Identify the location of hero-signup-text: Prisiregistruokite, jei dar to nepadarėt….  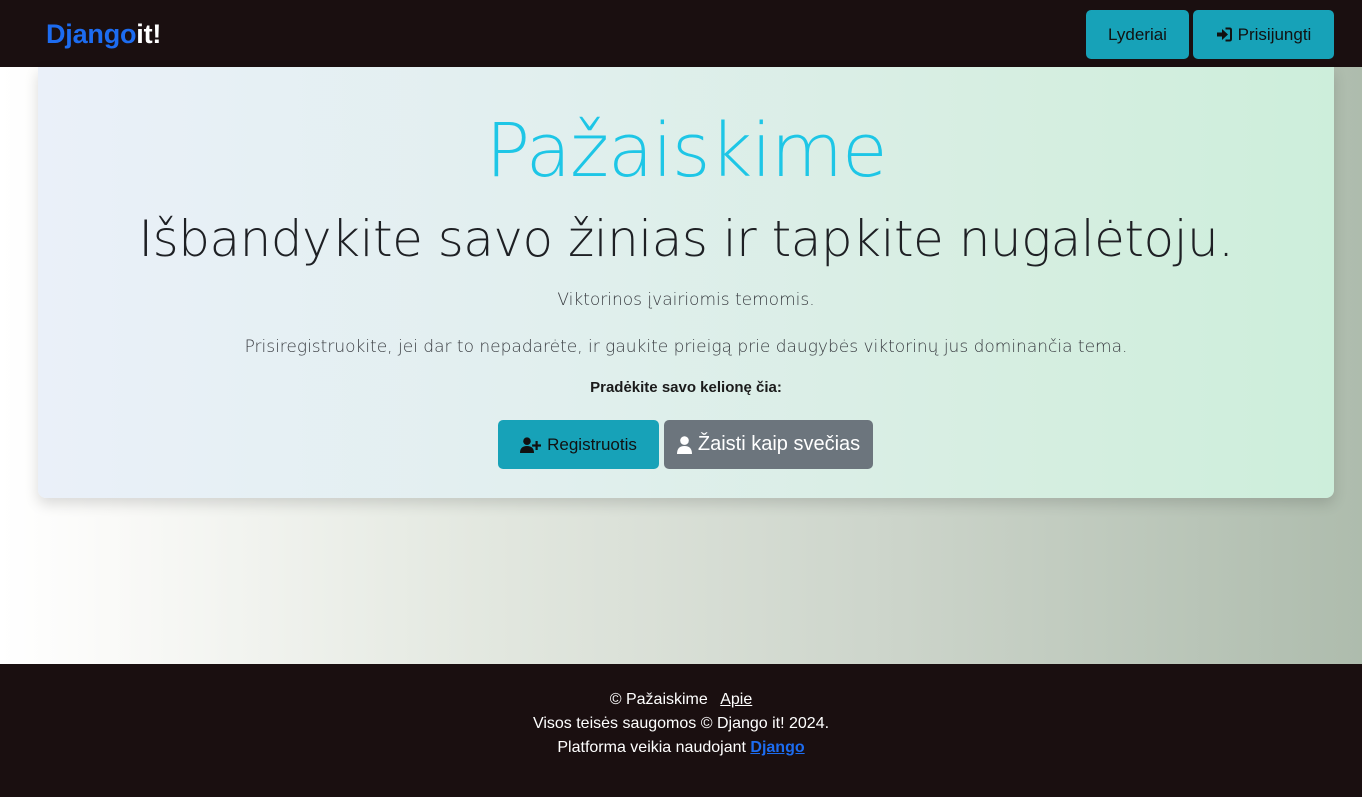
(686, 347).